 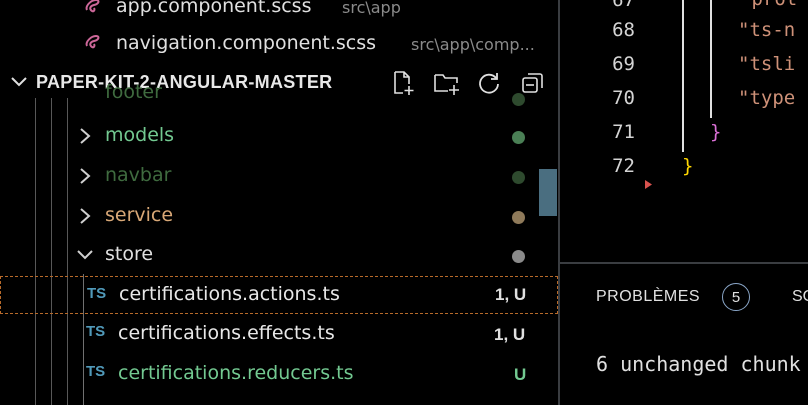 I want to click on tree-folder-store: store, so click(x=279, y=255).